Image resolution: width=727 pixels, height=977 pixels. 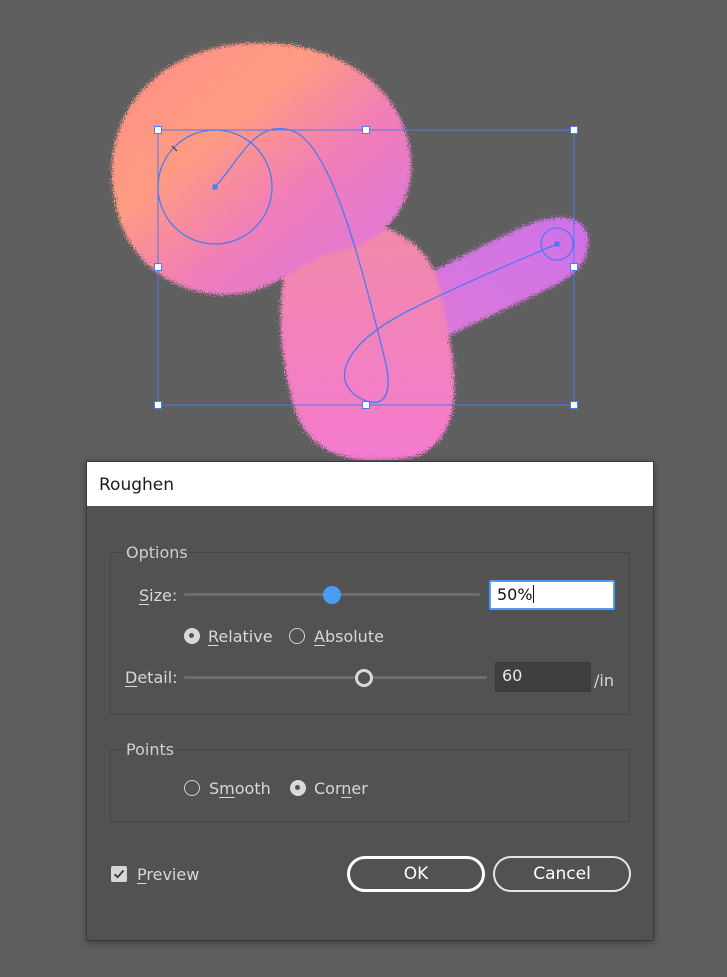 What do you see at coordinates (604, 680) in the screenshot?
I see `detail-unit: /in` at bounding box center [604, 680].